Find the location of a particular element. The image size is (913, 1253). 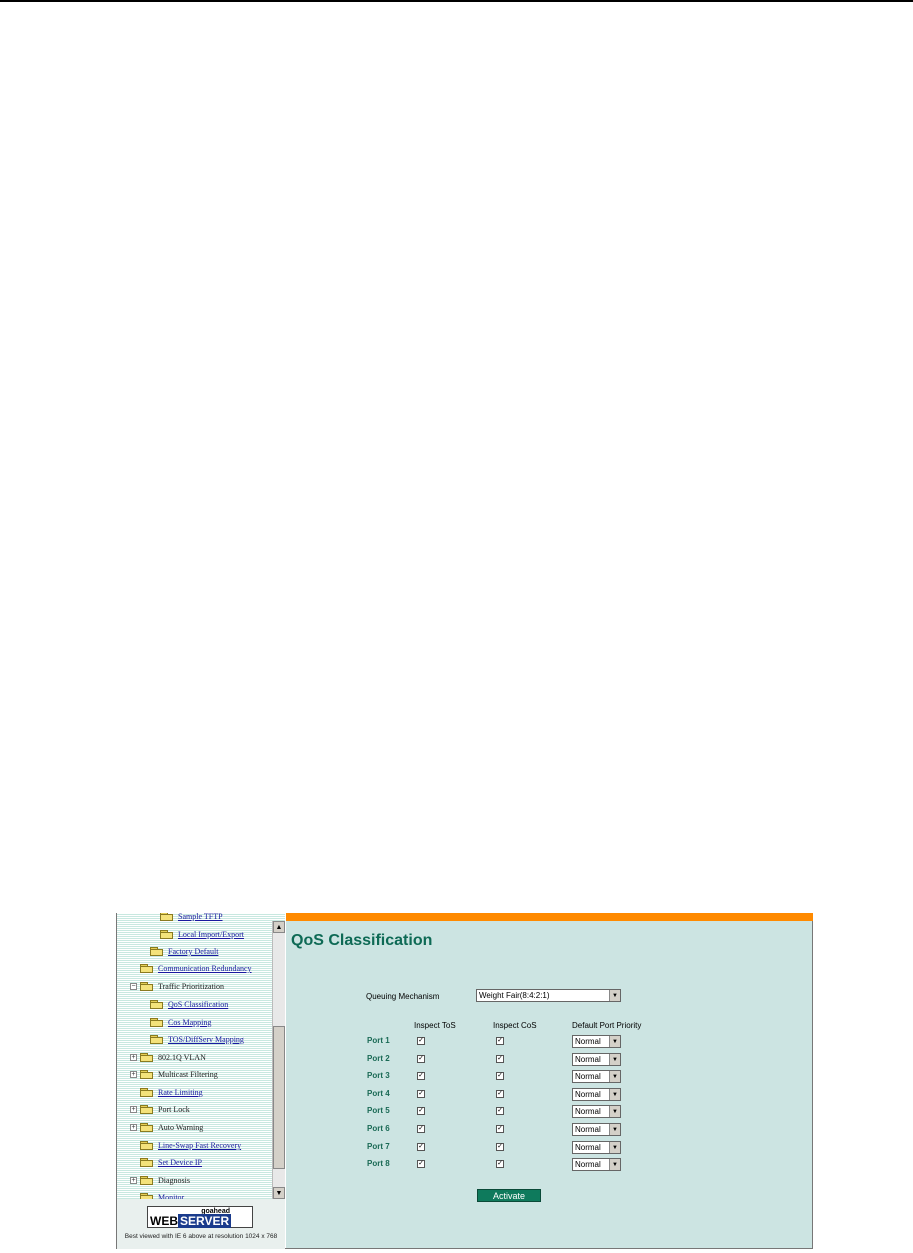

sidebar-item: Set Device IP is located at coordinates (166, 1162).